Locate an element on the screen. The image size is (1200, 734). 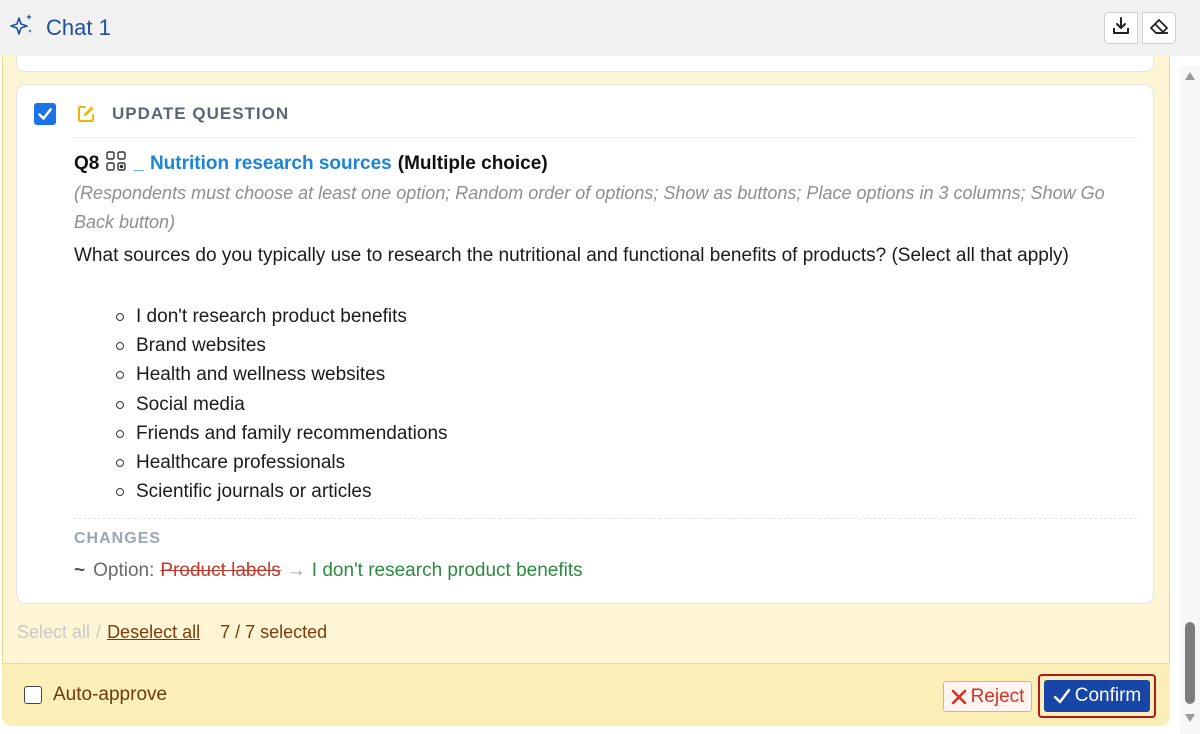
checkmark-icon is located at coordinates (45, 114).